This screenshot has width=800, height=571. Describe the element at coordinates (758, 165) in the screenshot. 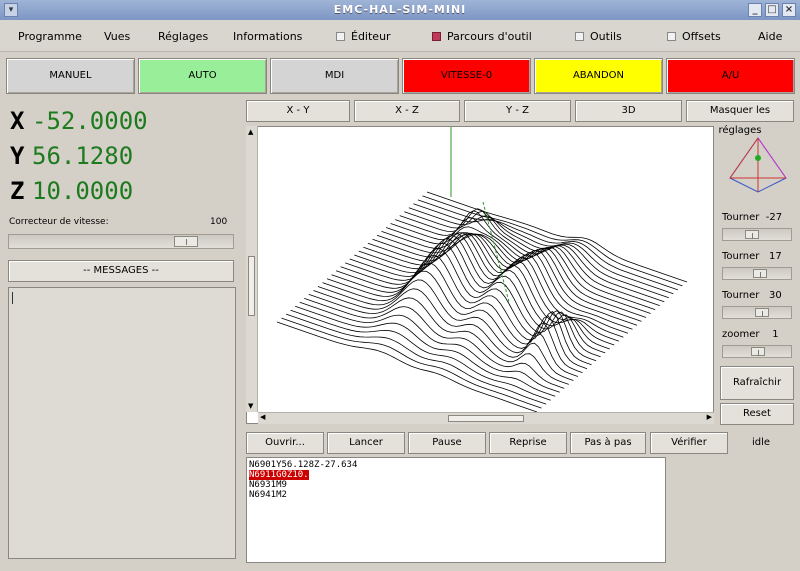

I see `orientation-gizmo-icon` at that location.